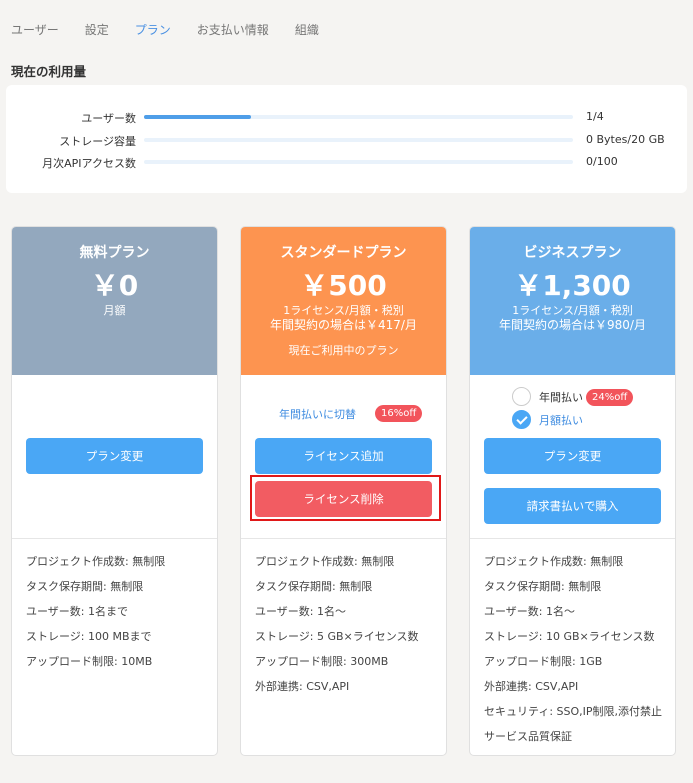  I want to click on plan-name: 無料プラン, so click(114, 253).